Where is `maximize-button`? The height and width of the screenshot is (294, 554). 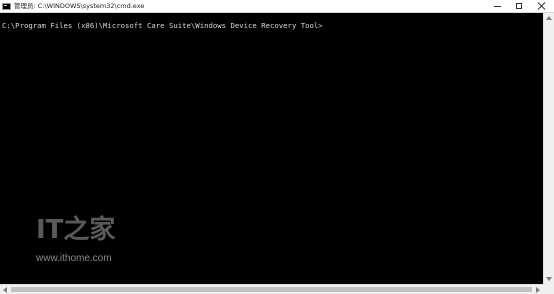 maximize-button is located at coordinates (519, 6).